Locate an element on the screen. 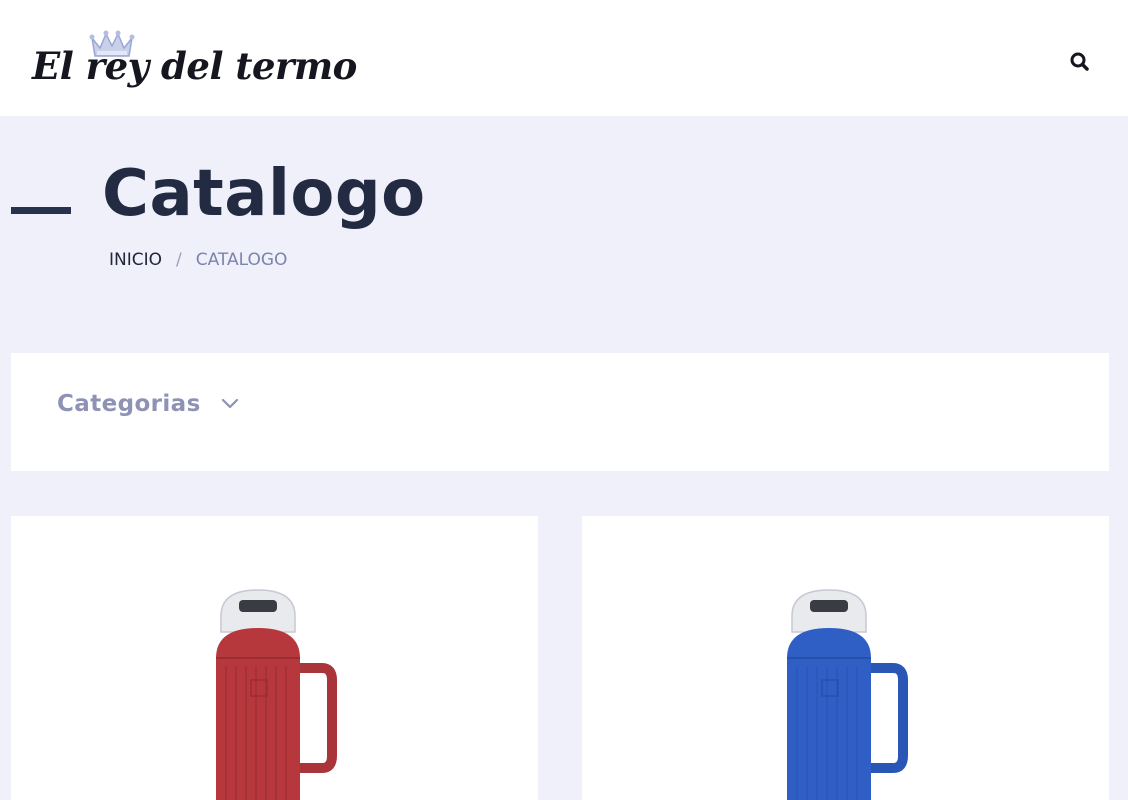  page-title: Catalogo is located at coordinates (264, 194).